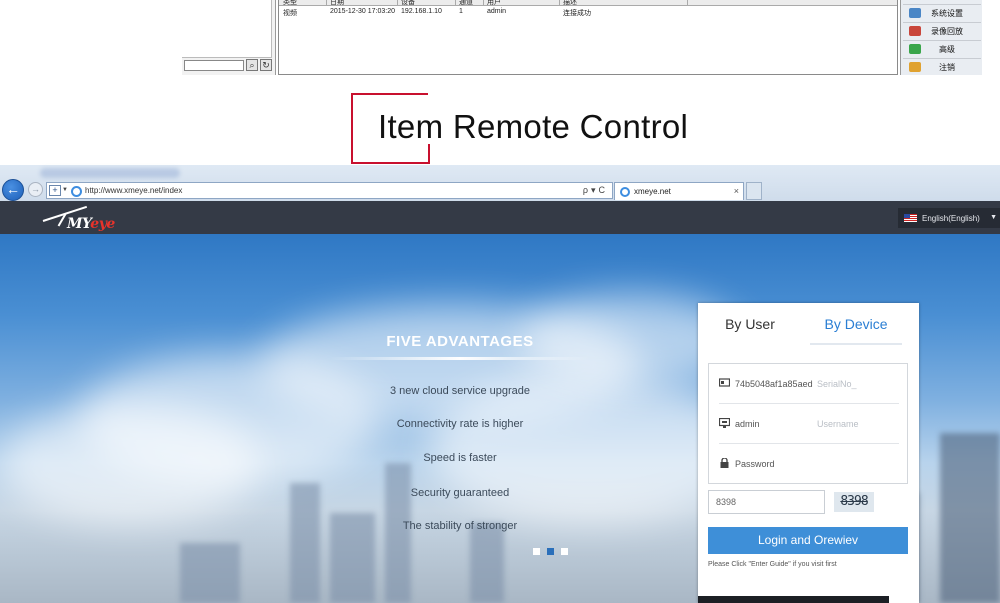  Describe the element at coordinates (102, 224) in the screenshot. I see `logo-suffix: eye` at that location.